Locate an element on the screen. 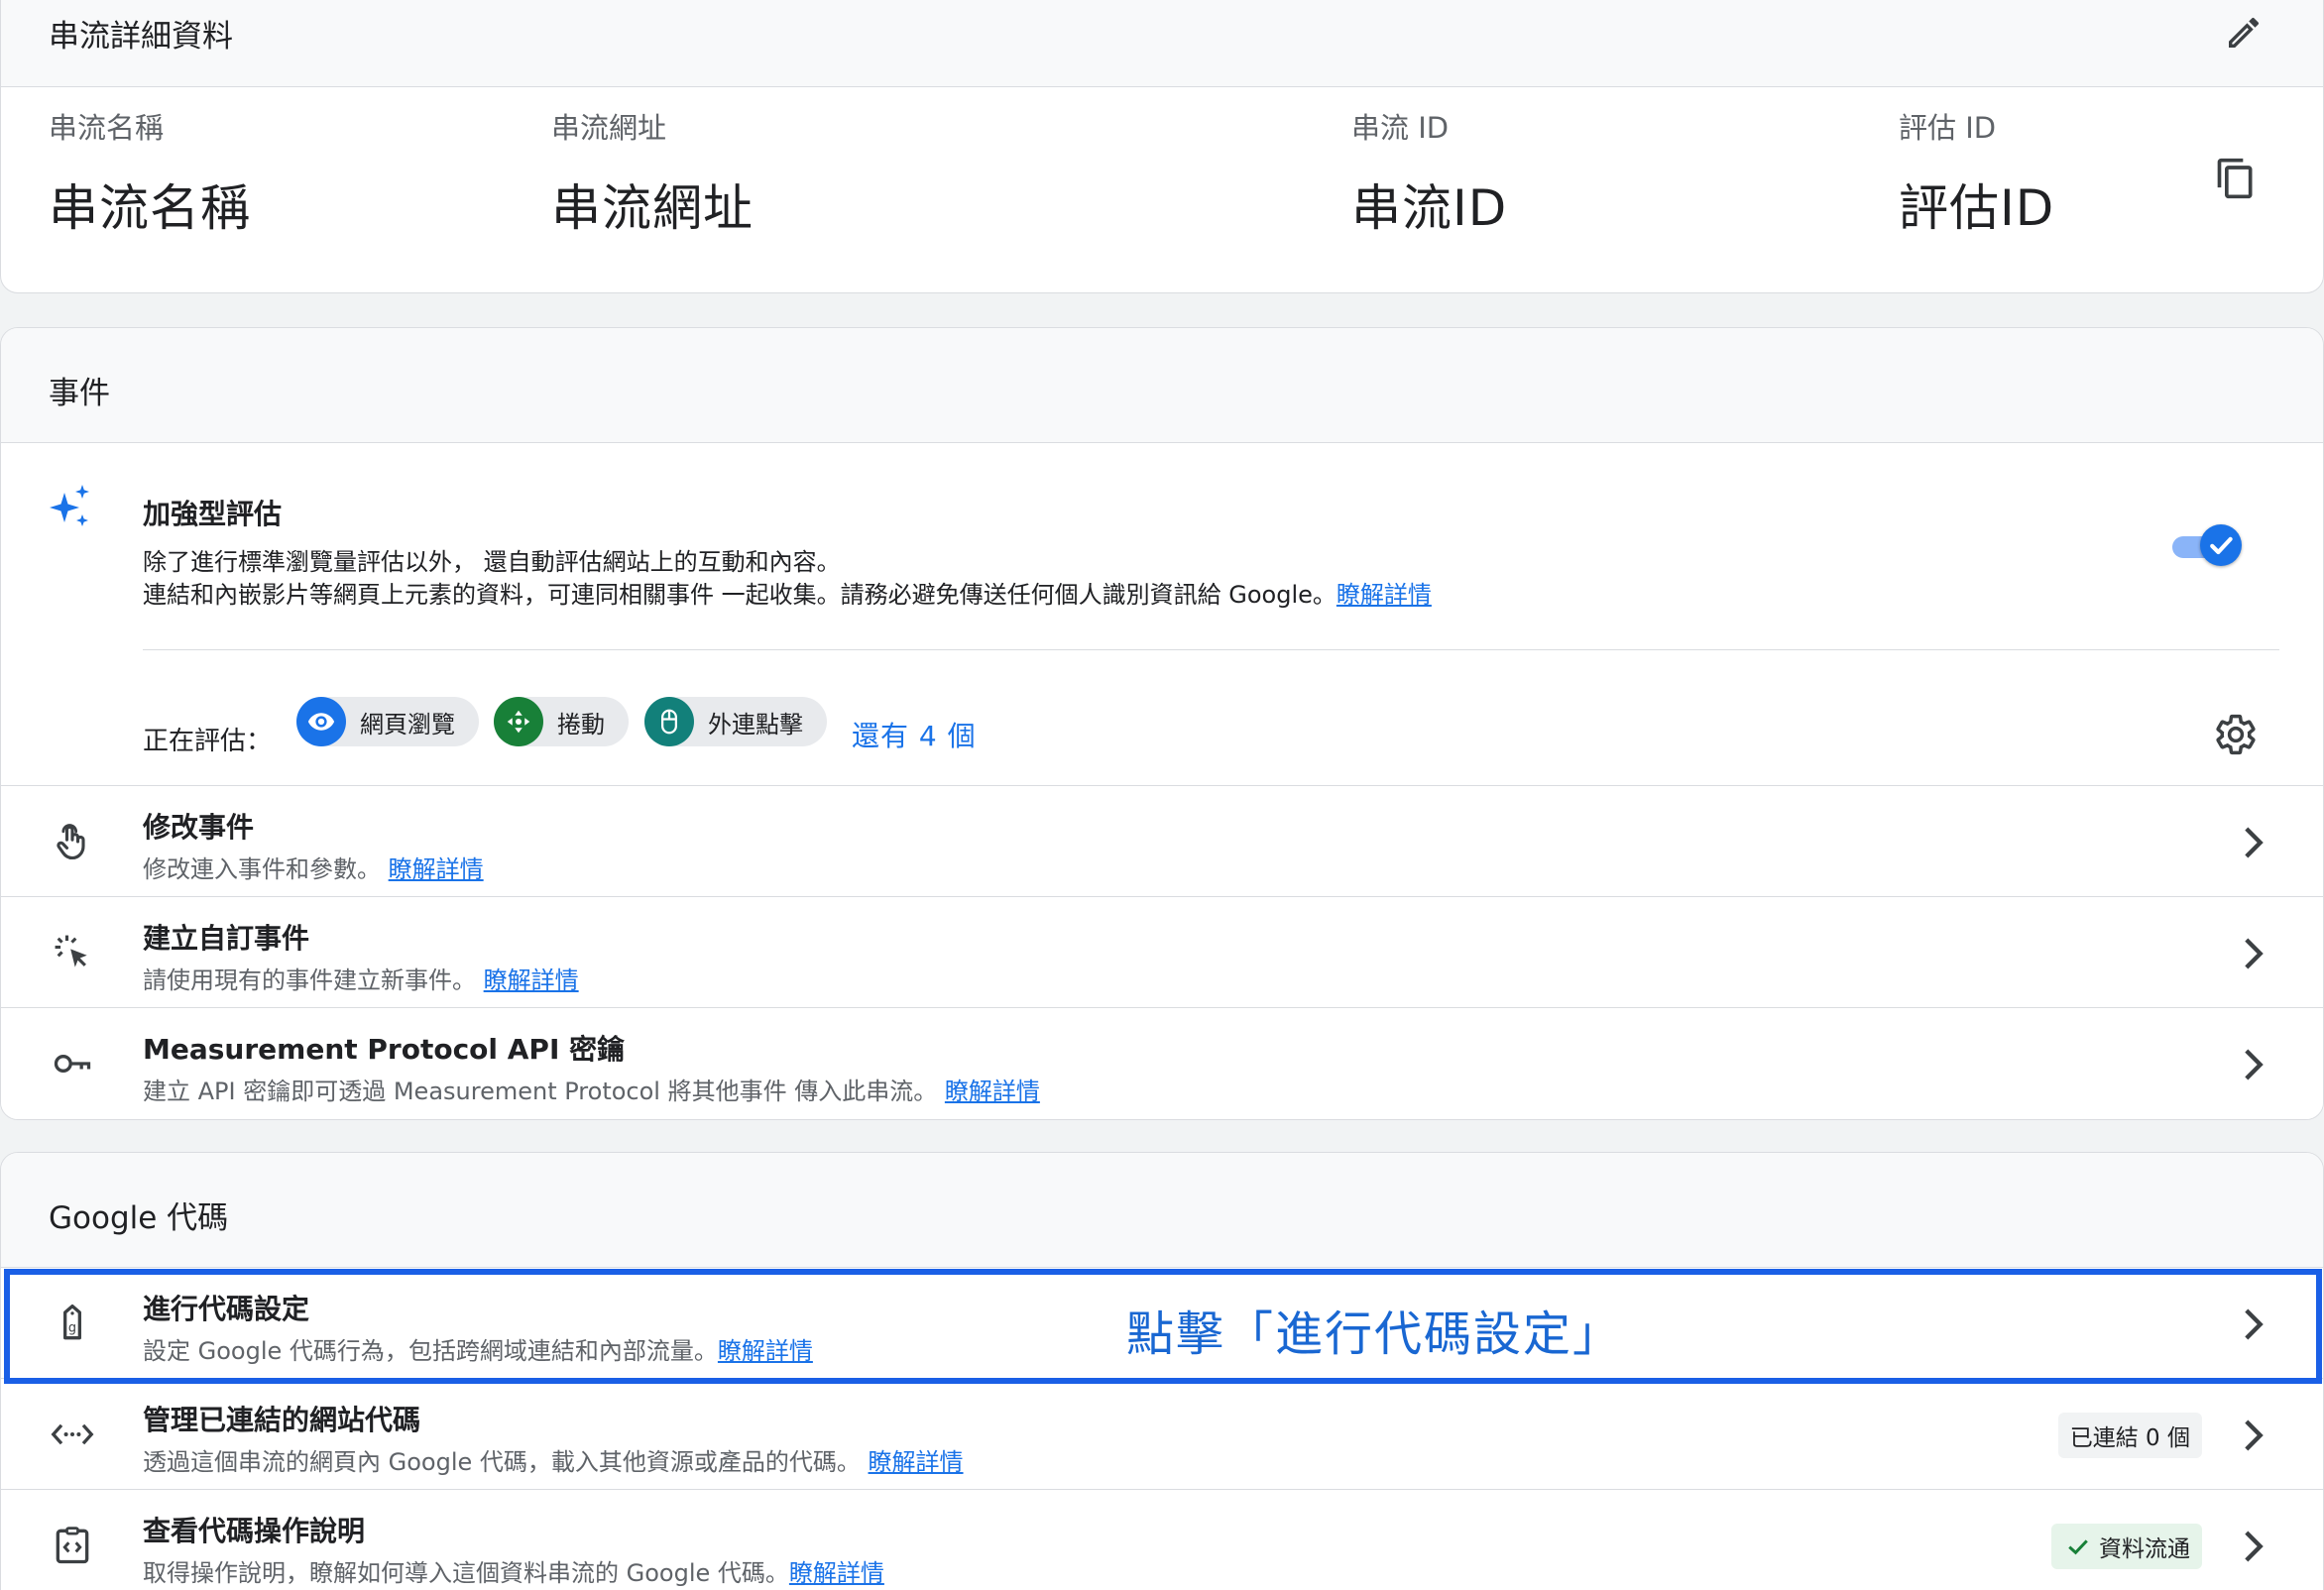 Image resolution: width=2324 pixels, height=1590 pixels. desc-text: 透過這個串流的網頁內 Google 代碼，載入其他資源或產品的代碼。 is located at coordinates (502, 1462).